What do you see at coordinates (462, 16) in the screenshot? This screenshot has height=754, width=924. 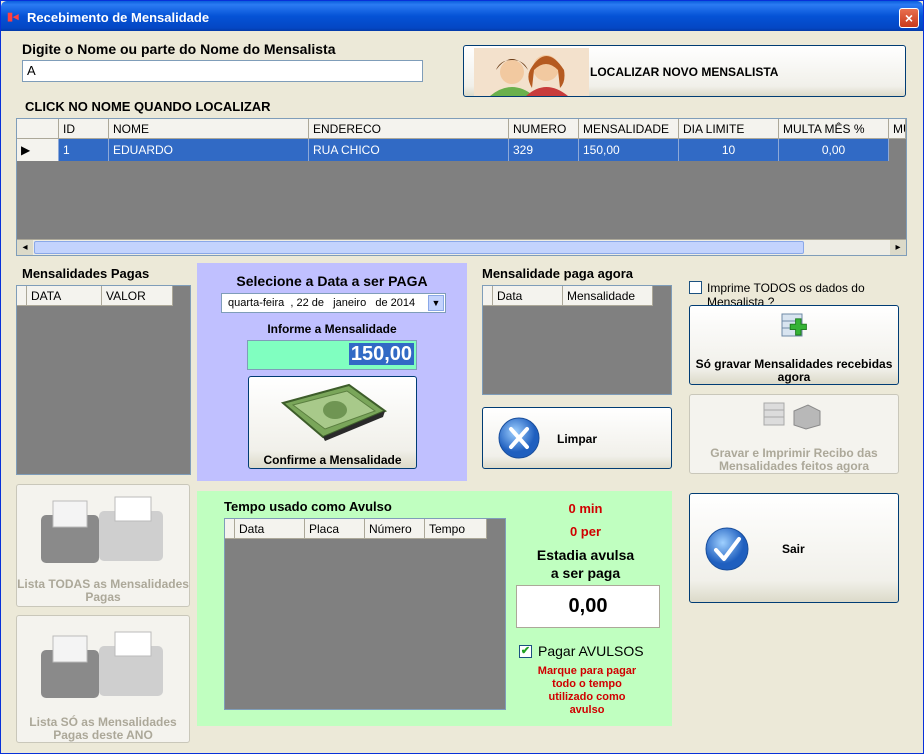 I see `title-bar: ▮◂ Recebimento de Mensalidade ×` at bounding box center [462, 16].